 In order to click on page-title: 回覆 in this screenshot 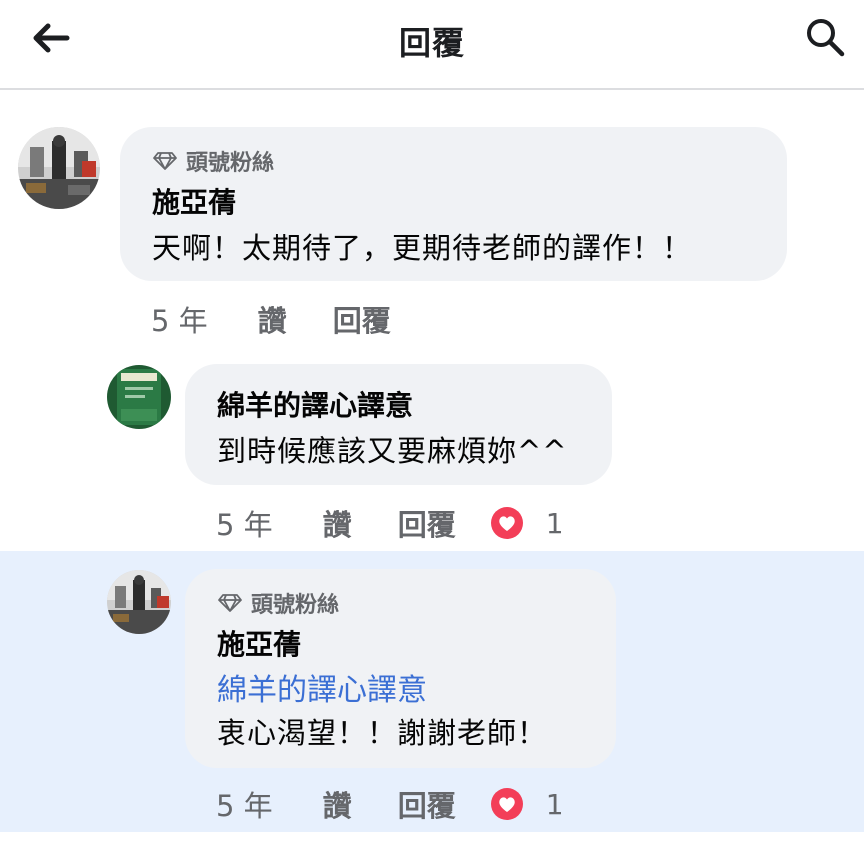, I will do `click(431, 43)`.